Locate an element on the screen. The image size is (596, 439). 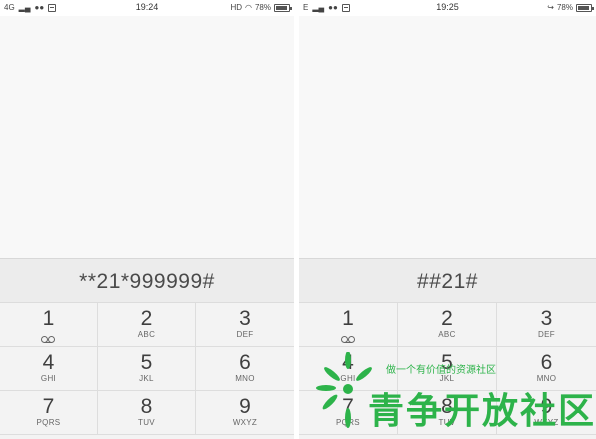
hd-badge: HD is located at coordinates (236, 7).